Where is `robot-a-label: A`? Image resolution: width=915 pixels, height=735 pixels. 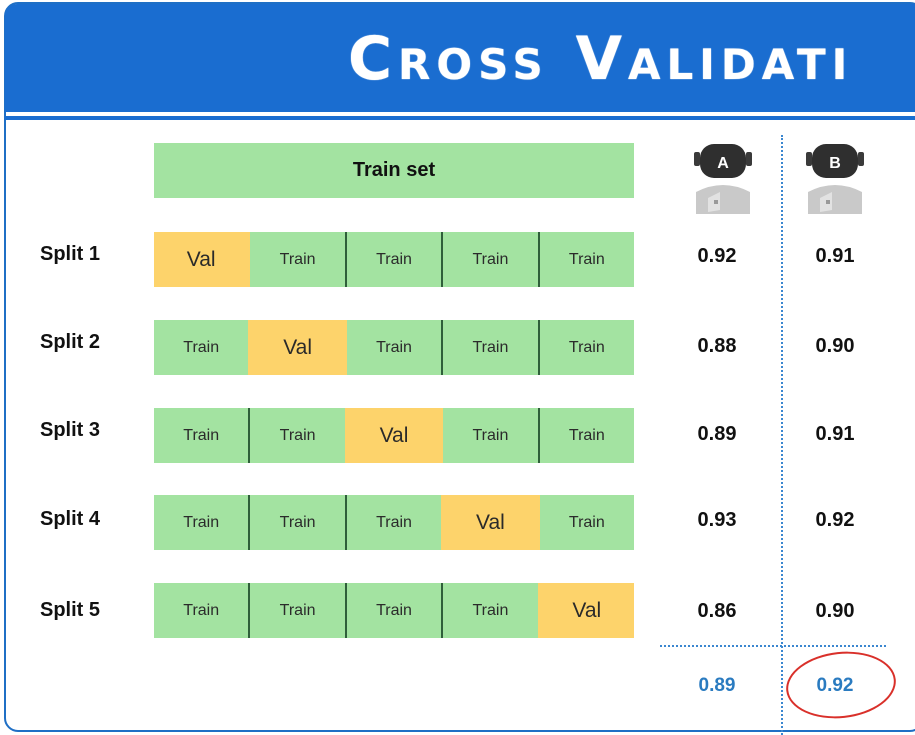
robot-a-label: A is located at coordinates (723, 163).